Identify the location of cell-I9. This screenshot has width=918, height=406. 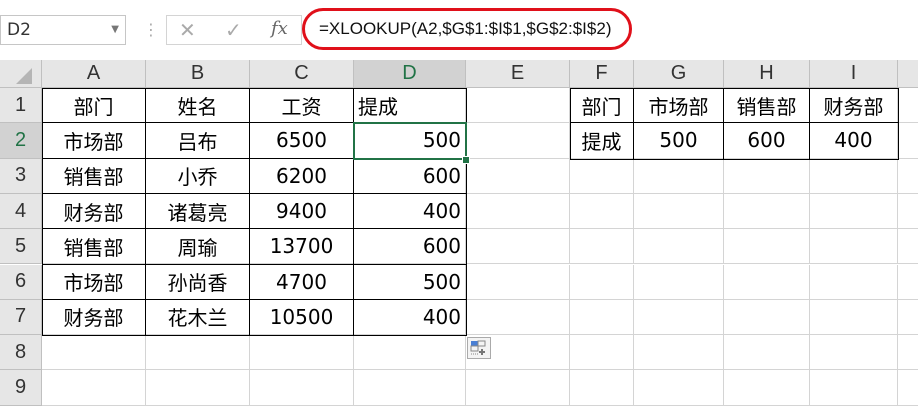
(854, 388).